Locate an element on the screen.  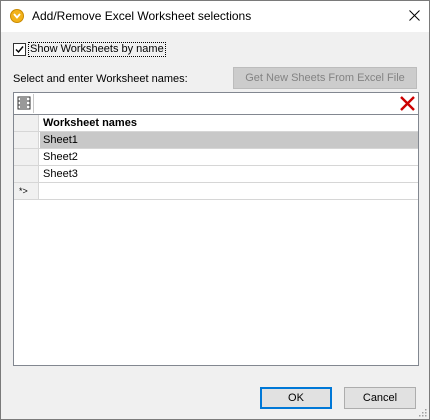
cancel-button: Cancel is located at coordinates (380, 398).